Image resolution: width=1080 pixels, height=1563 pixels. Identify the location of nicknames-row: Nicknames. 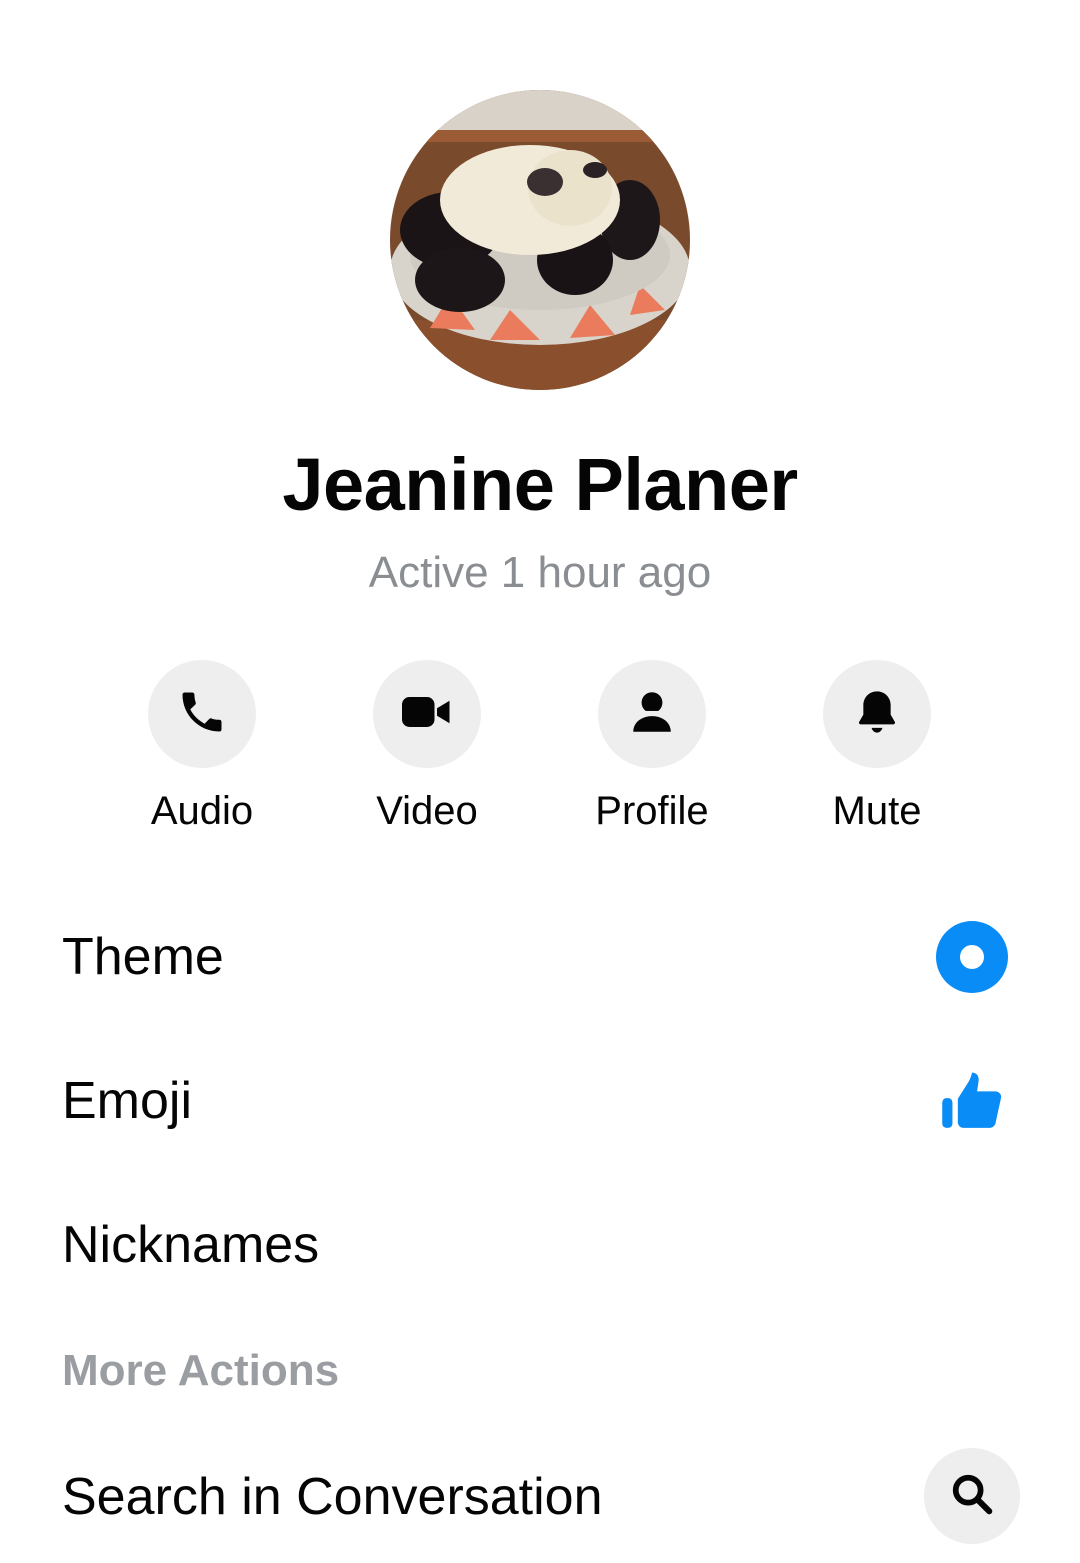
(540, 1245).